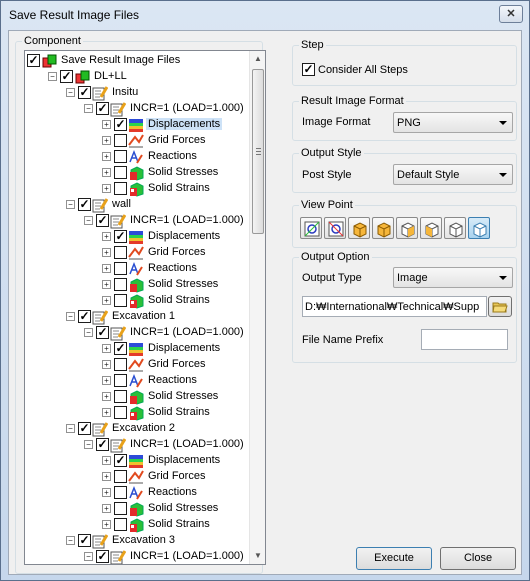 The height and width of the screenshot is (581, 530). I want to click on view-iso-4-button, so click(431, 228).